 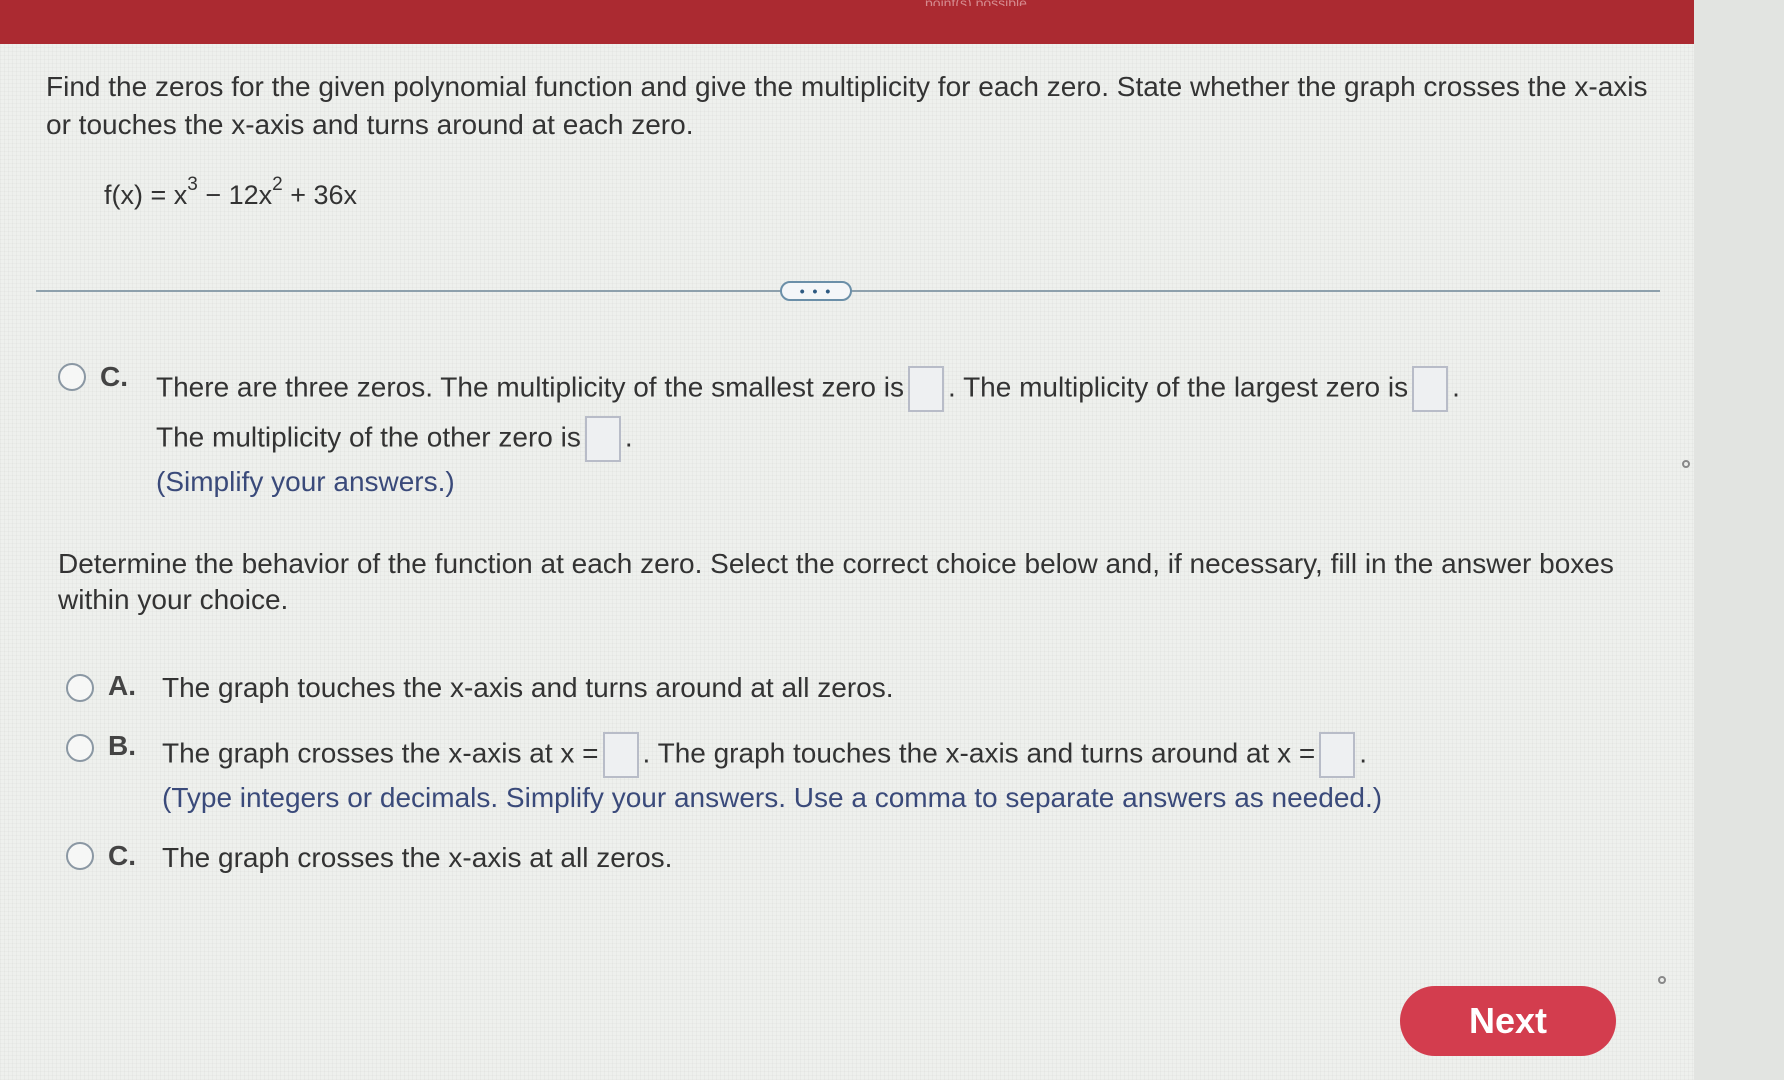 What do you see at coordinates (122, 685) in the screenshot?
I see `option-letter: A.` at bounding box center [122, 685].